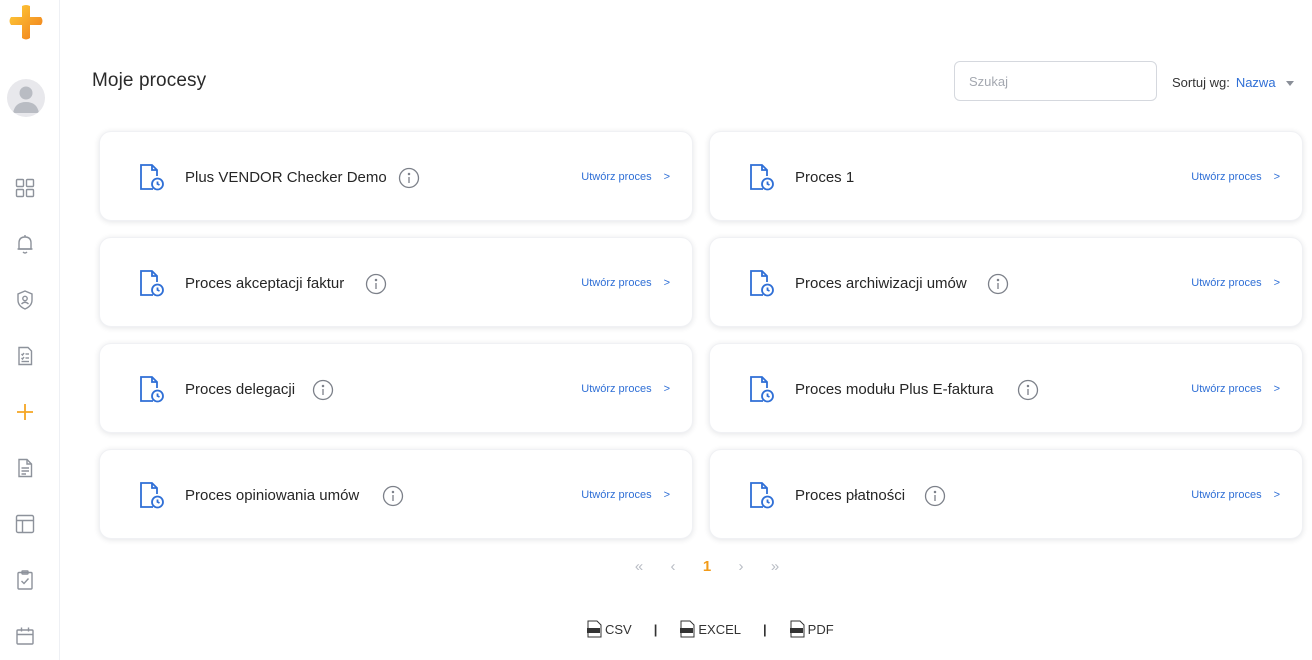 The image size is (1312, 660). What do you see at coordinates (673, 566) in the screenshot?
I see `prev-page-button: ‹` at bounding box center [673, 566].